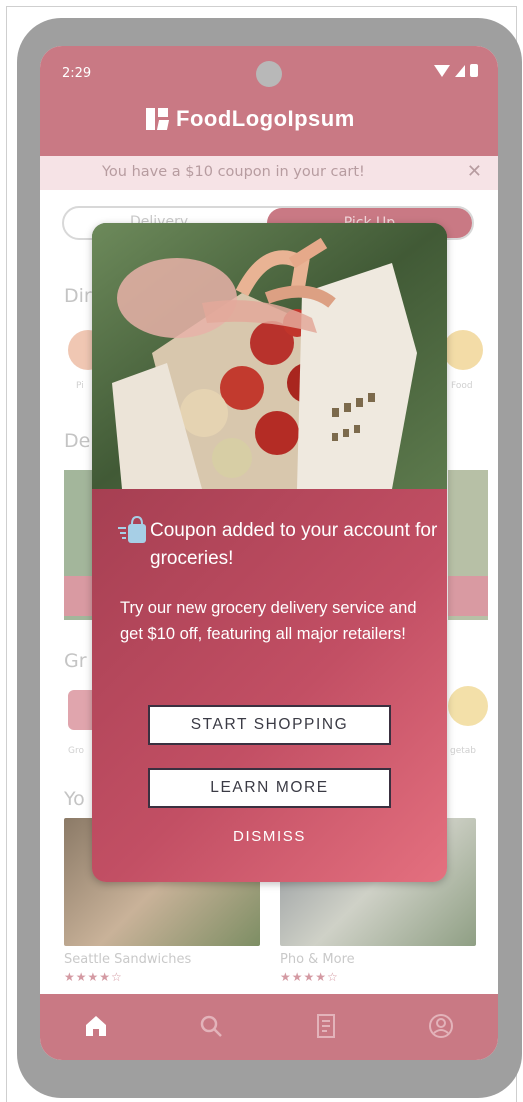 This screenshot has width=523, height=1102. I want to click on logo-text: FoodLogoIpsum, so click(265, 118).